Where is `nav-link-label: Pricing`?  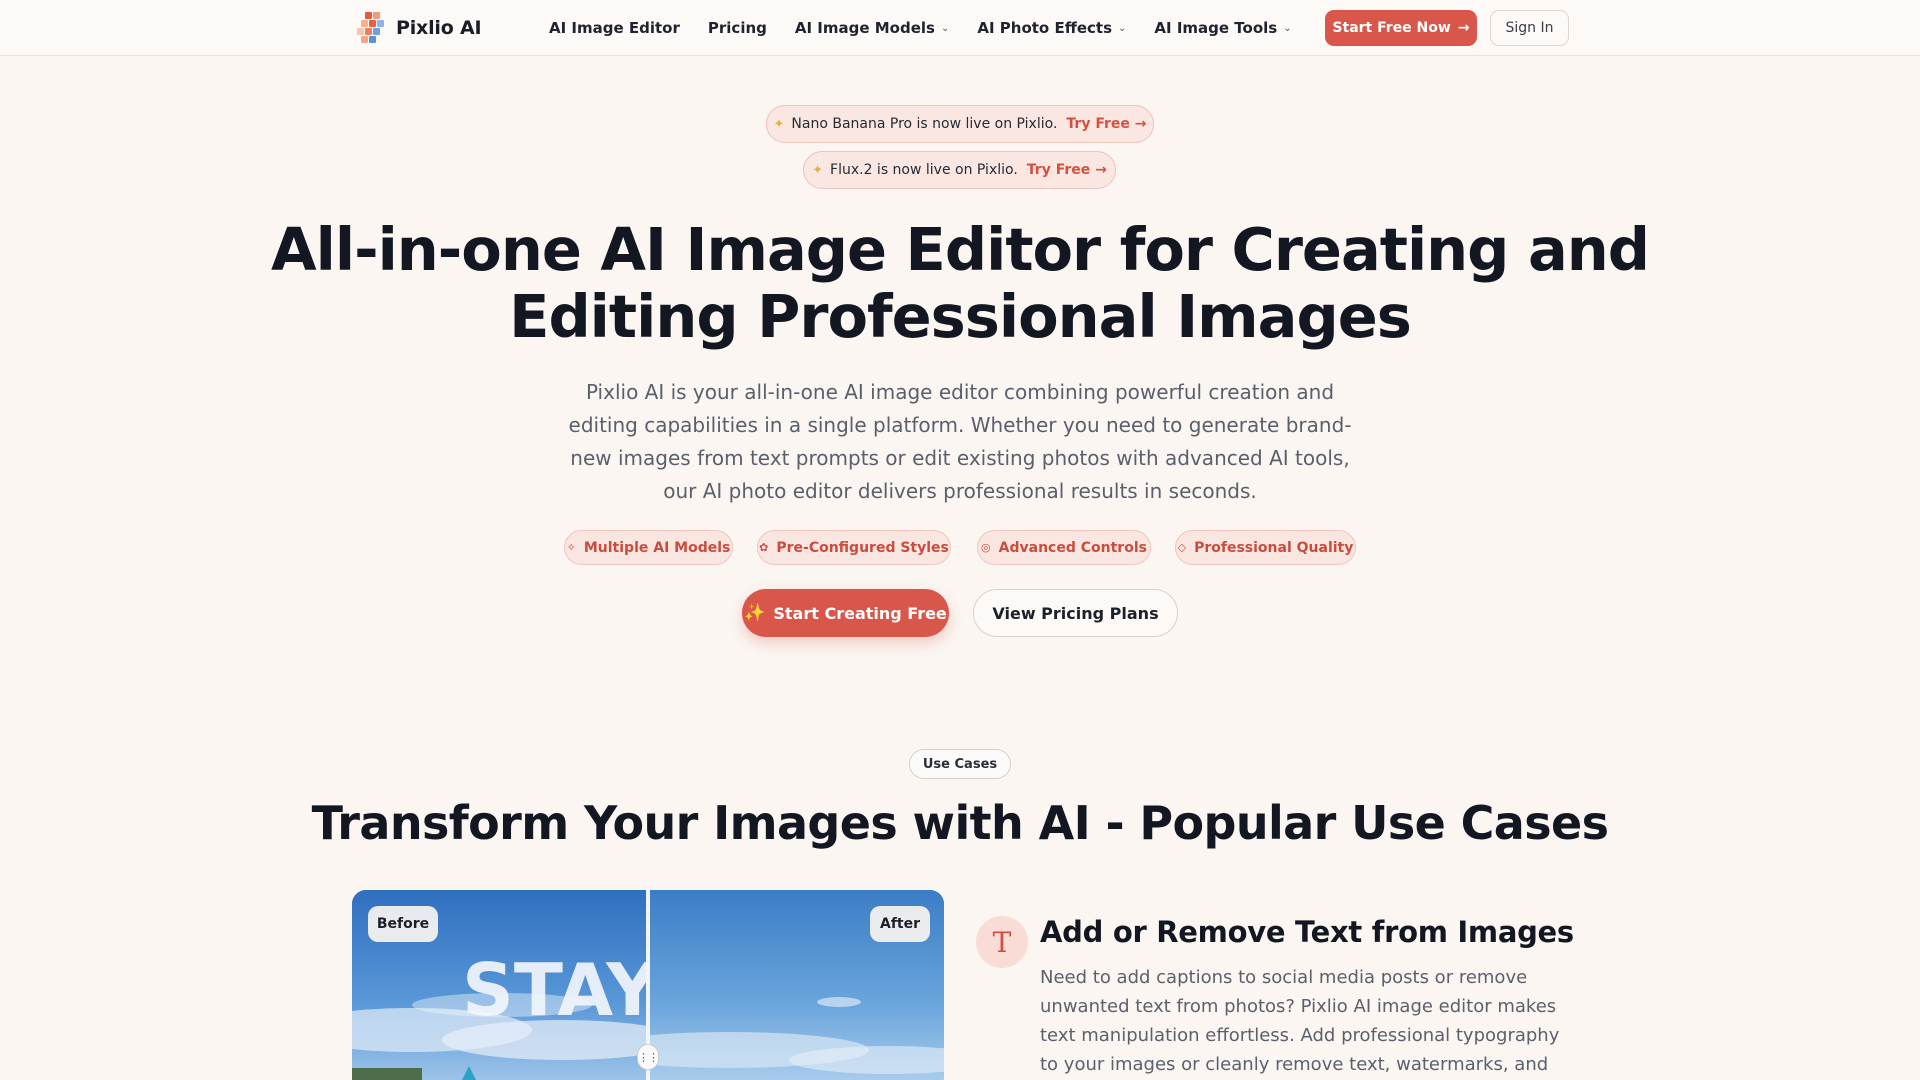
nav-link-label: Pricing is located at coordinates (737, 28).